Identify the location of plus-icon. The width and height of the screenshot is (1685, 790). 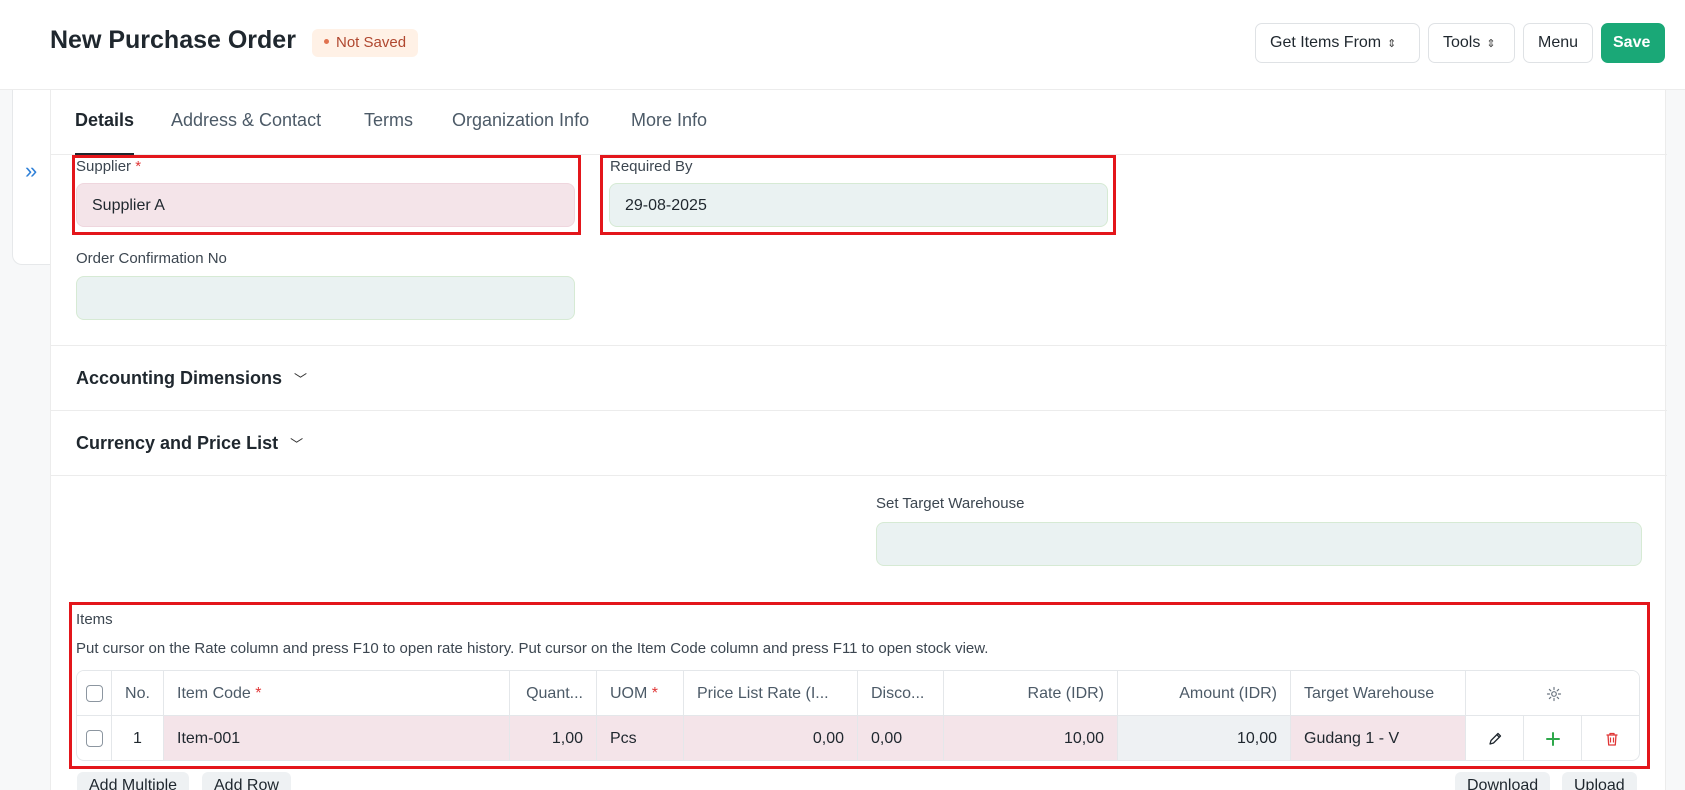
(1552, 738).